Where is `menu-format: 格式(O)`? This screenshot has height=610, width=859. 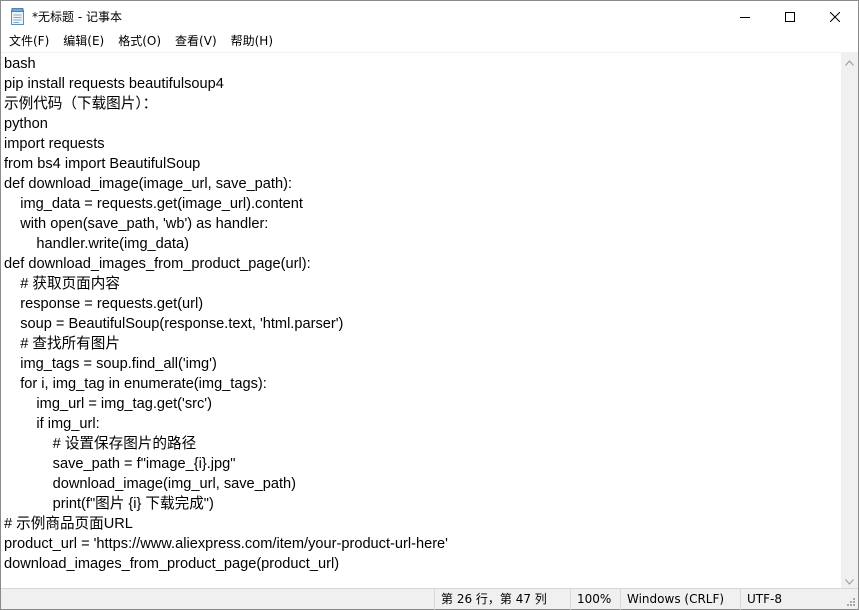
menu-format: 格式(O) is located at coordinates (139, 41).